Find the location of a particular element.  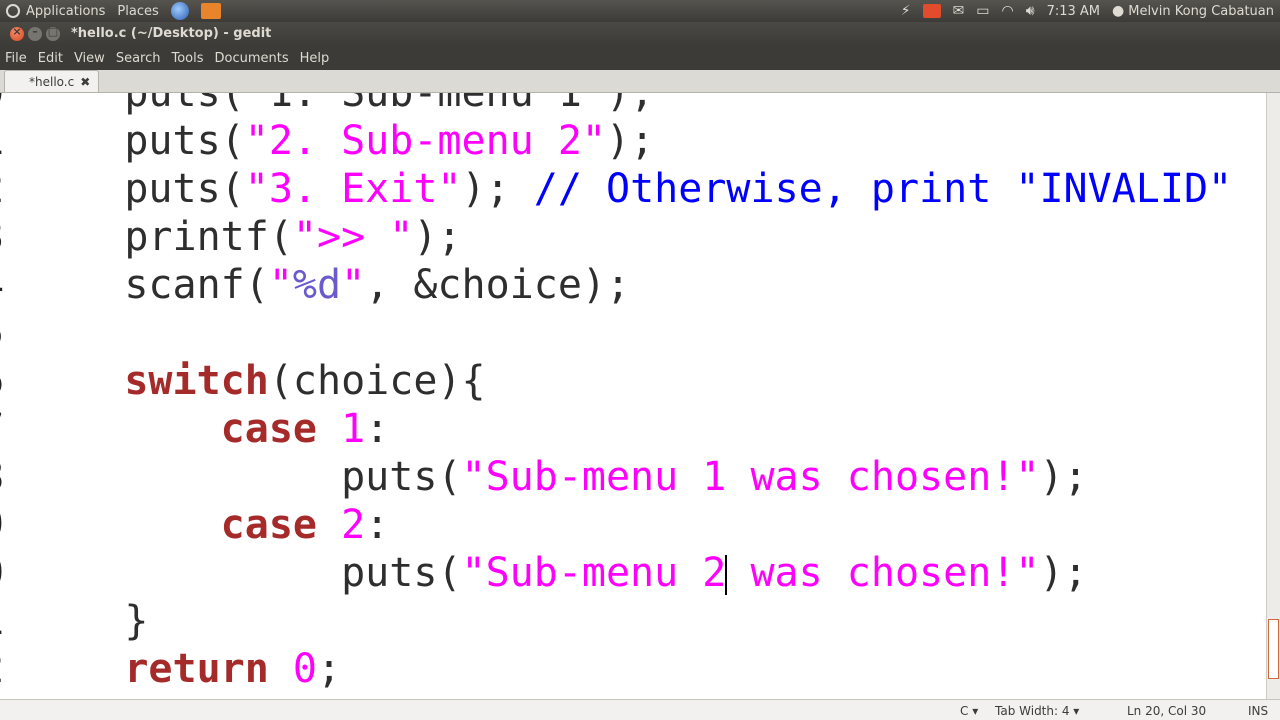

maximize-icon: □ is located at coordinates (53, 31).